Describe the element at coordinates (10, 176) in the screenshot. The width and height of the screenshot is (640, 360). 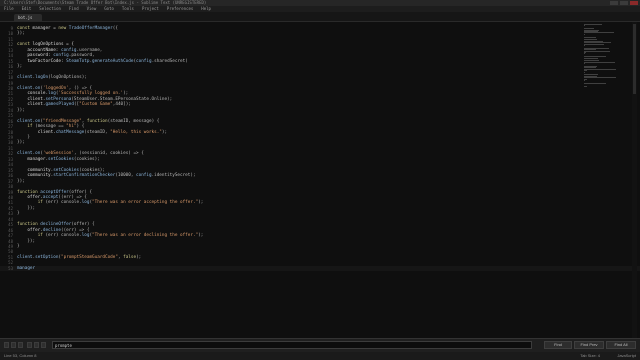
I see `line-number: 36` at that location.